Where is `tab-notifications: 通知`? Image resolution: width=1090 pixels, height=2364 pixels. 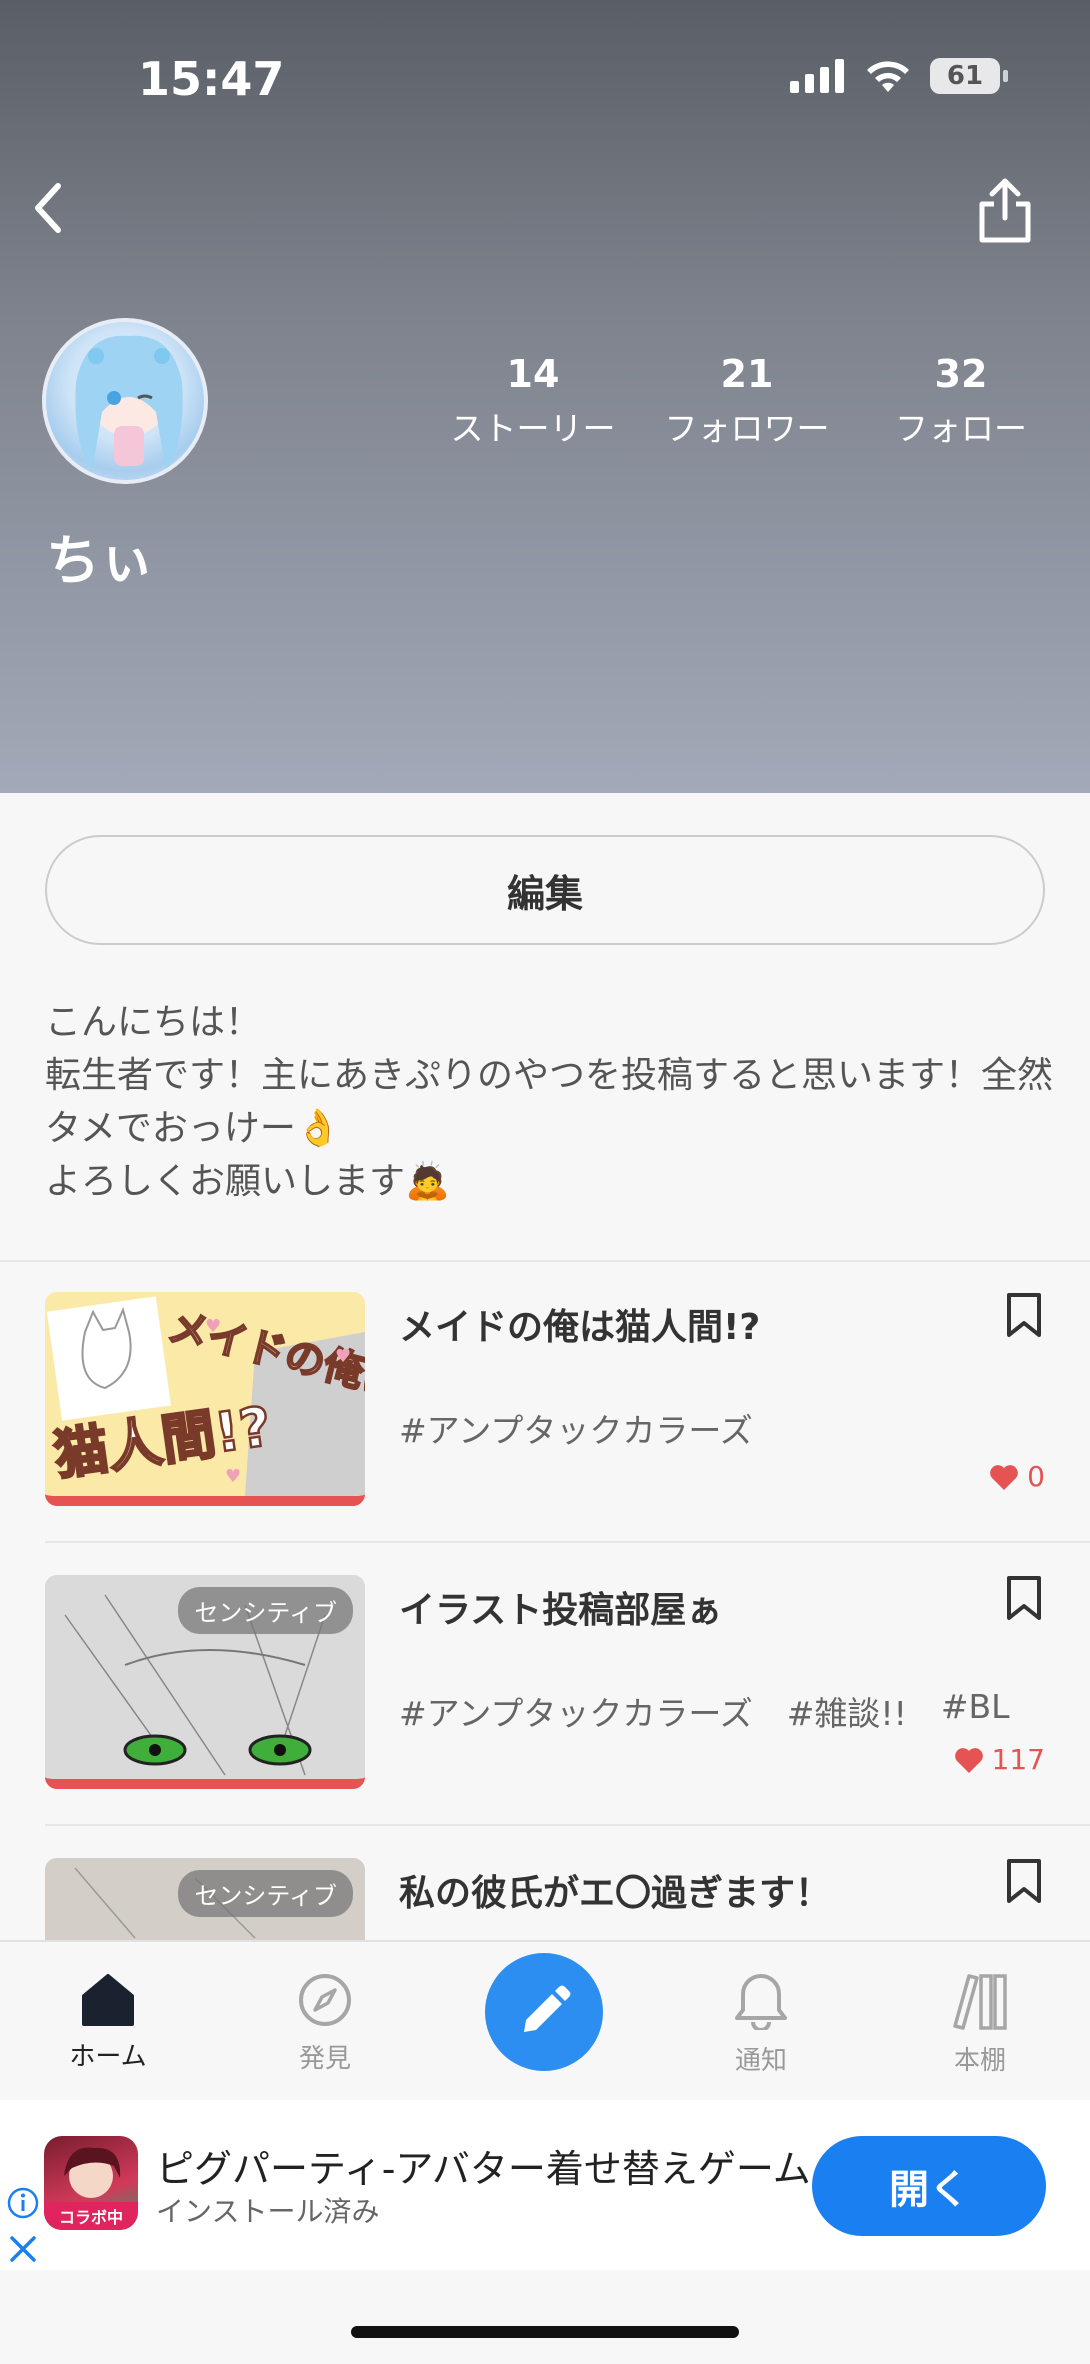 tab-notifications: 通知 is located at coordinates (761, 2024).